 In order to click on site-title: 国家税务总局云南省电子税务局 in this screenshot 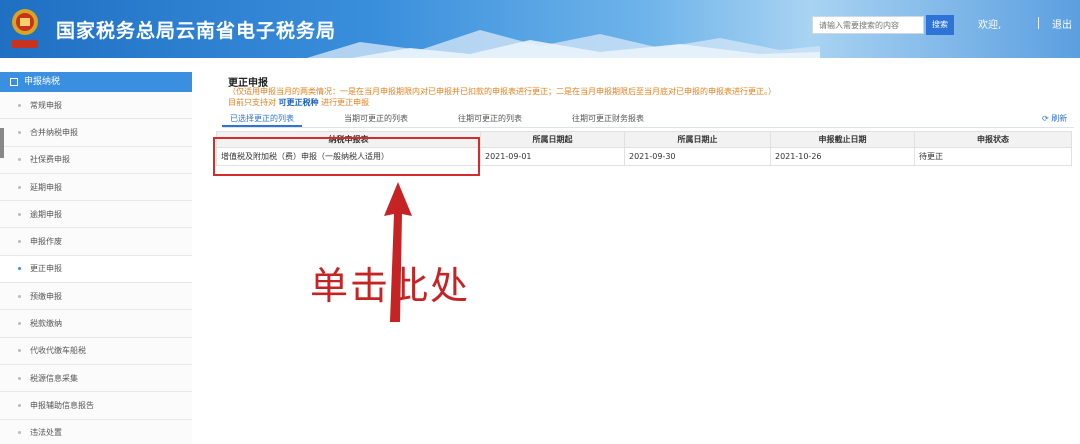, I will do `click(196, 31)`.